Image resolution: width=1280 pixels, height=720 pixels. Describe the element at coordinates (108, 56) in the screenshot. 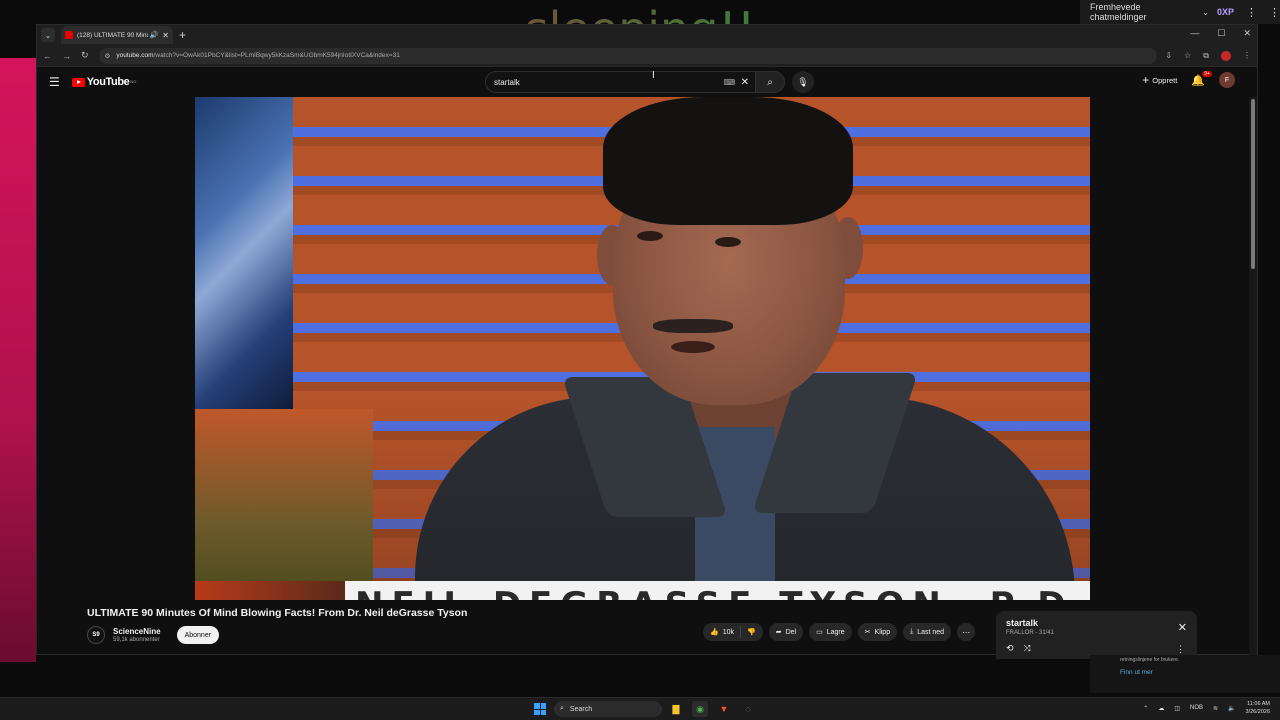

I see `site-info-icon: ⚙` at that location.